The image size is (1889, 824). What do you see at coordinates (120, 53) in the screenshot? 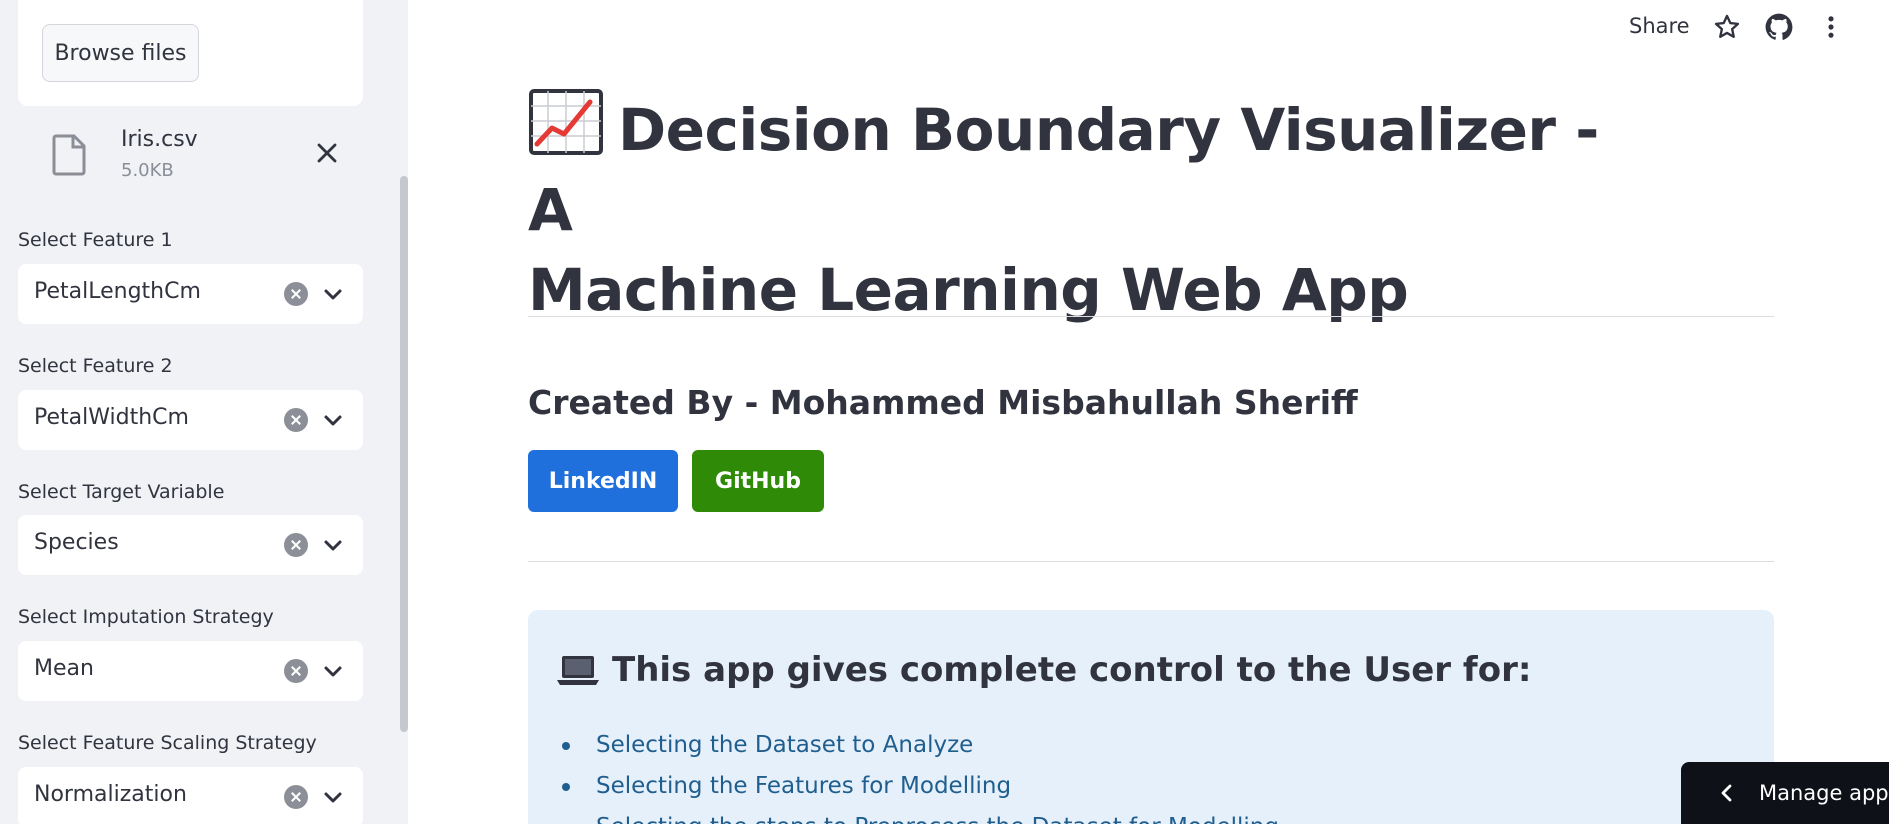
I see `browse-files-button: Browse files` at bounding box center [120, 53].